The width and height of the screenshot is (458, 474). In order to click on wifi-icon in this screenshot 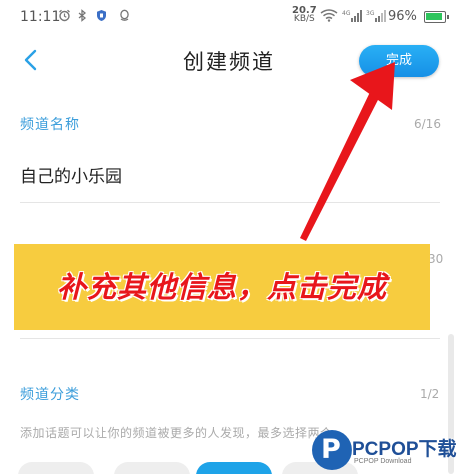, I will do `click(329, 15)`.